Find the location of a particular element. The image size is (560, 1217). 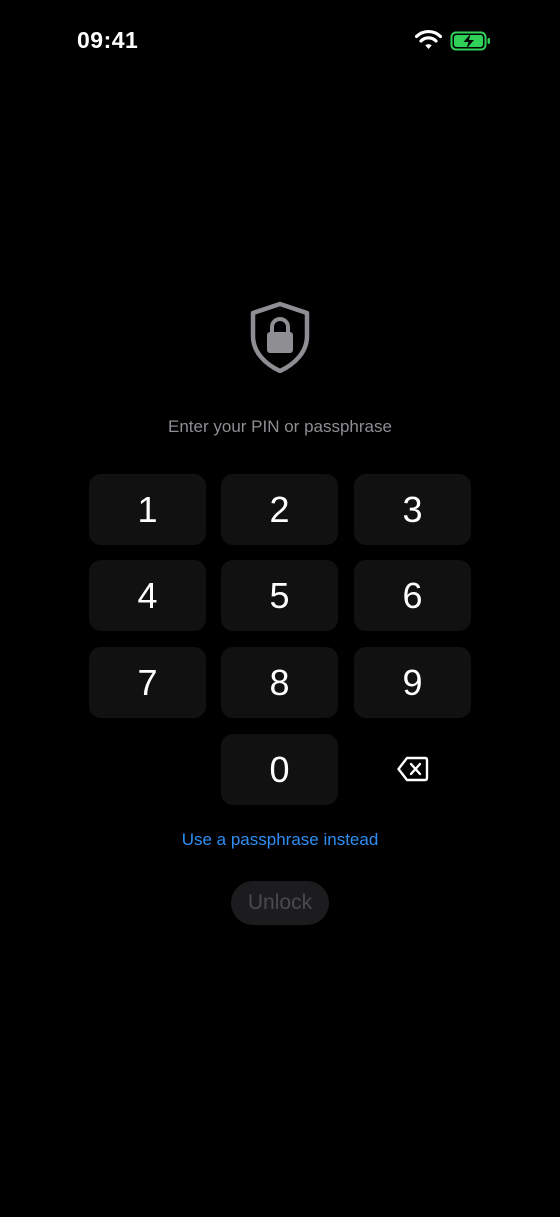

key-8: 8 is located at coordinates (279, 682).